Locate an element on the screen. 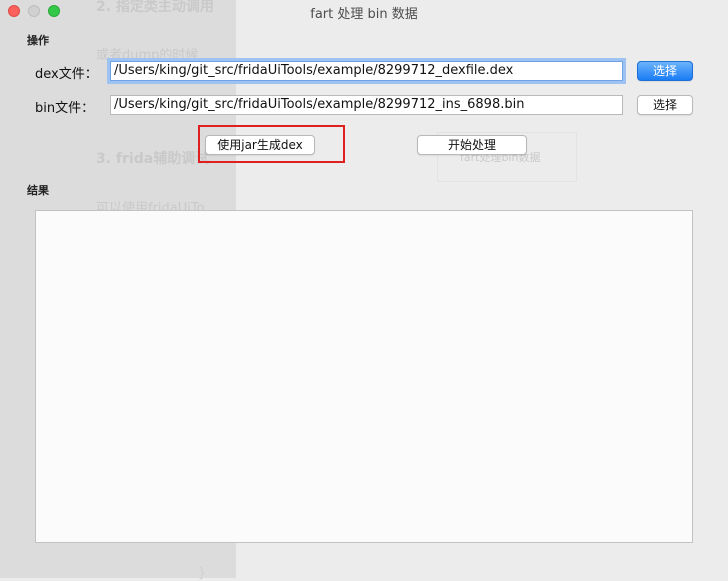 This screenshot has width=728, height=581. bin-file-label: bin文件： is located at coordinates (65, 108).